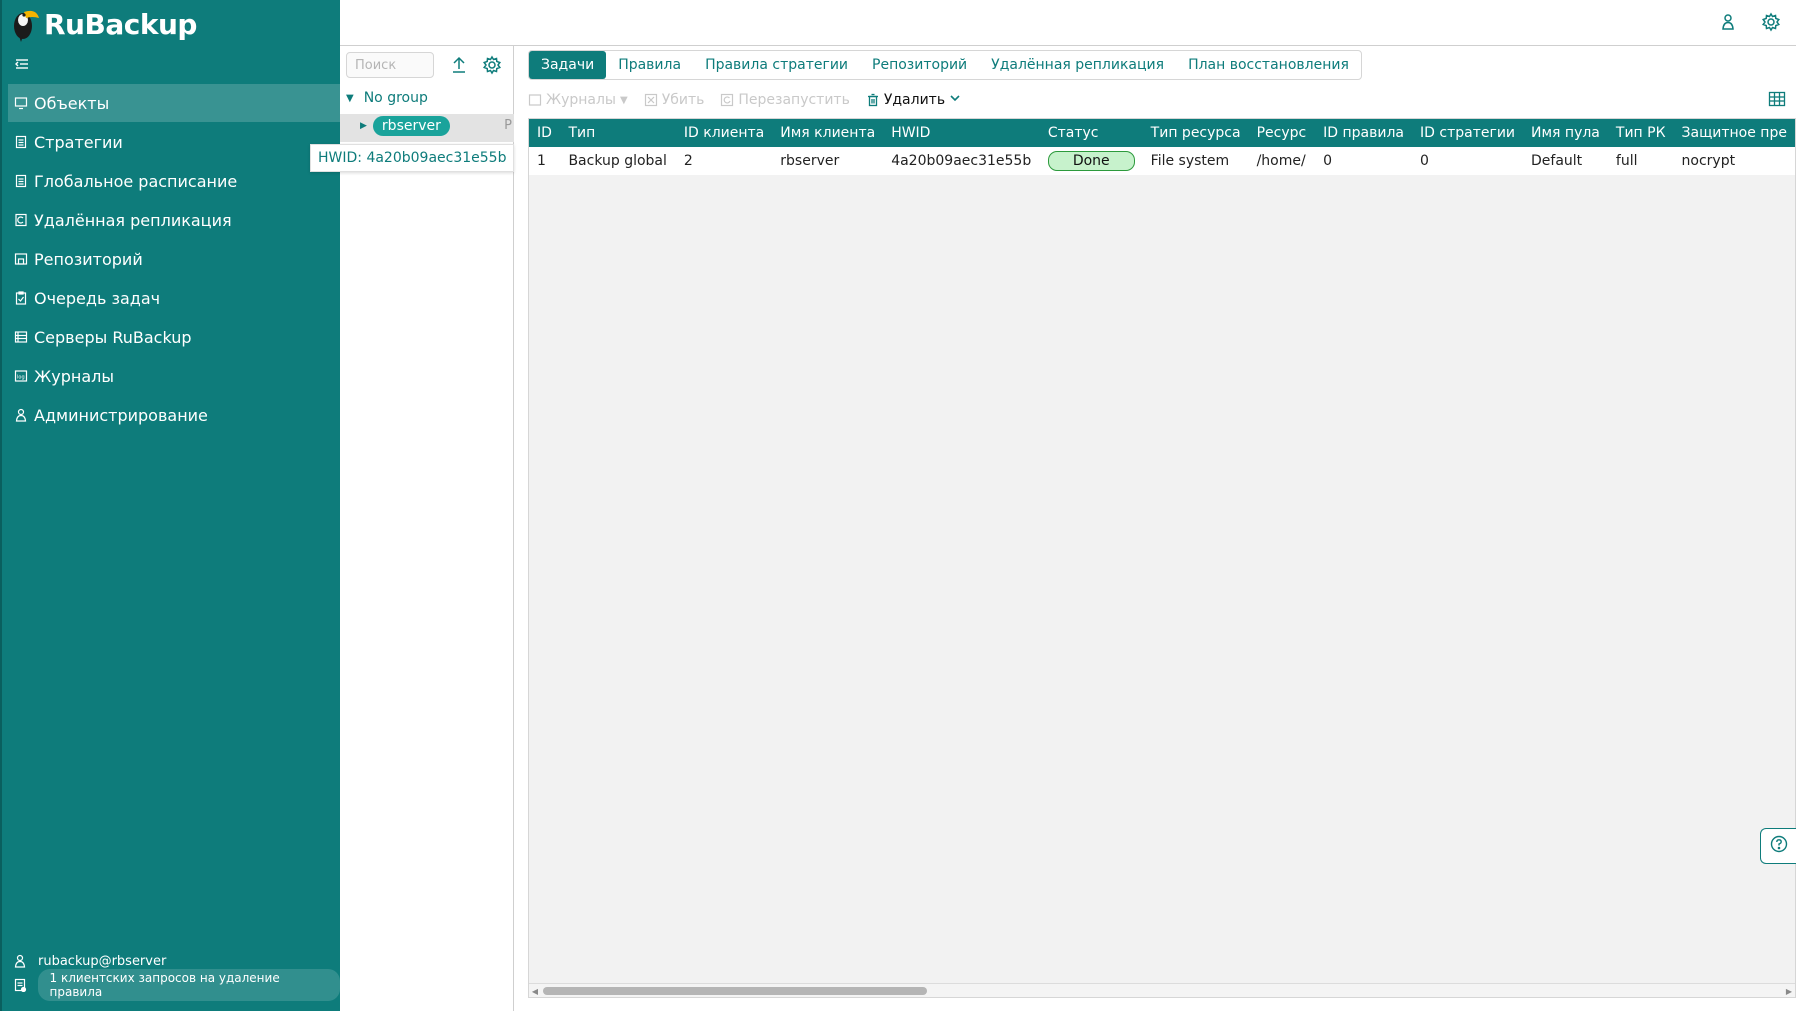 The width and height of the screenshot is (1796, 1011). What do you see at coordinates (1789, 990) in the screenshot?
I see `scroll-right-icon: ▶` at bounding box center [1789, 990].